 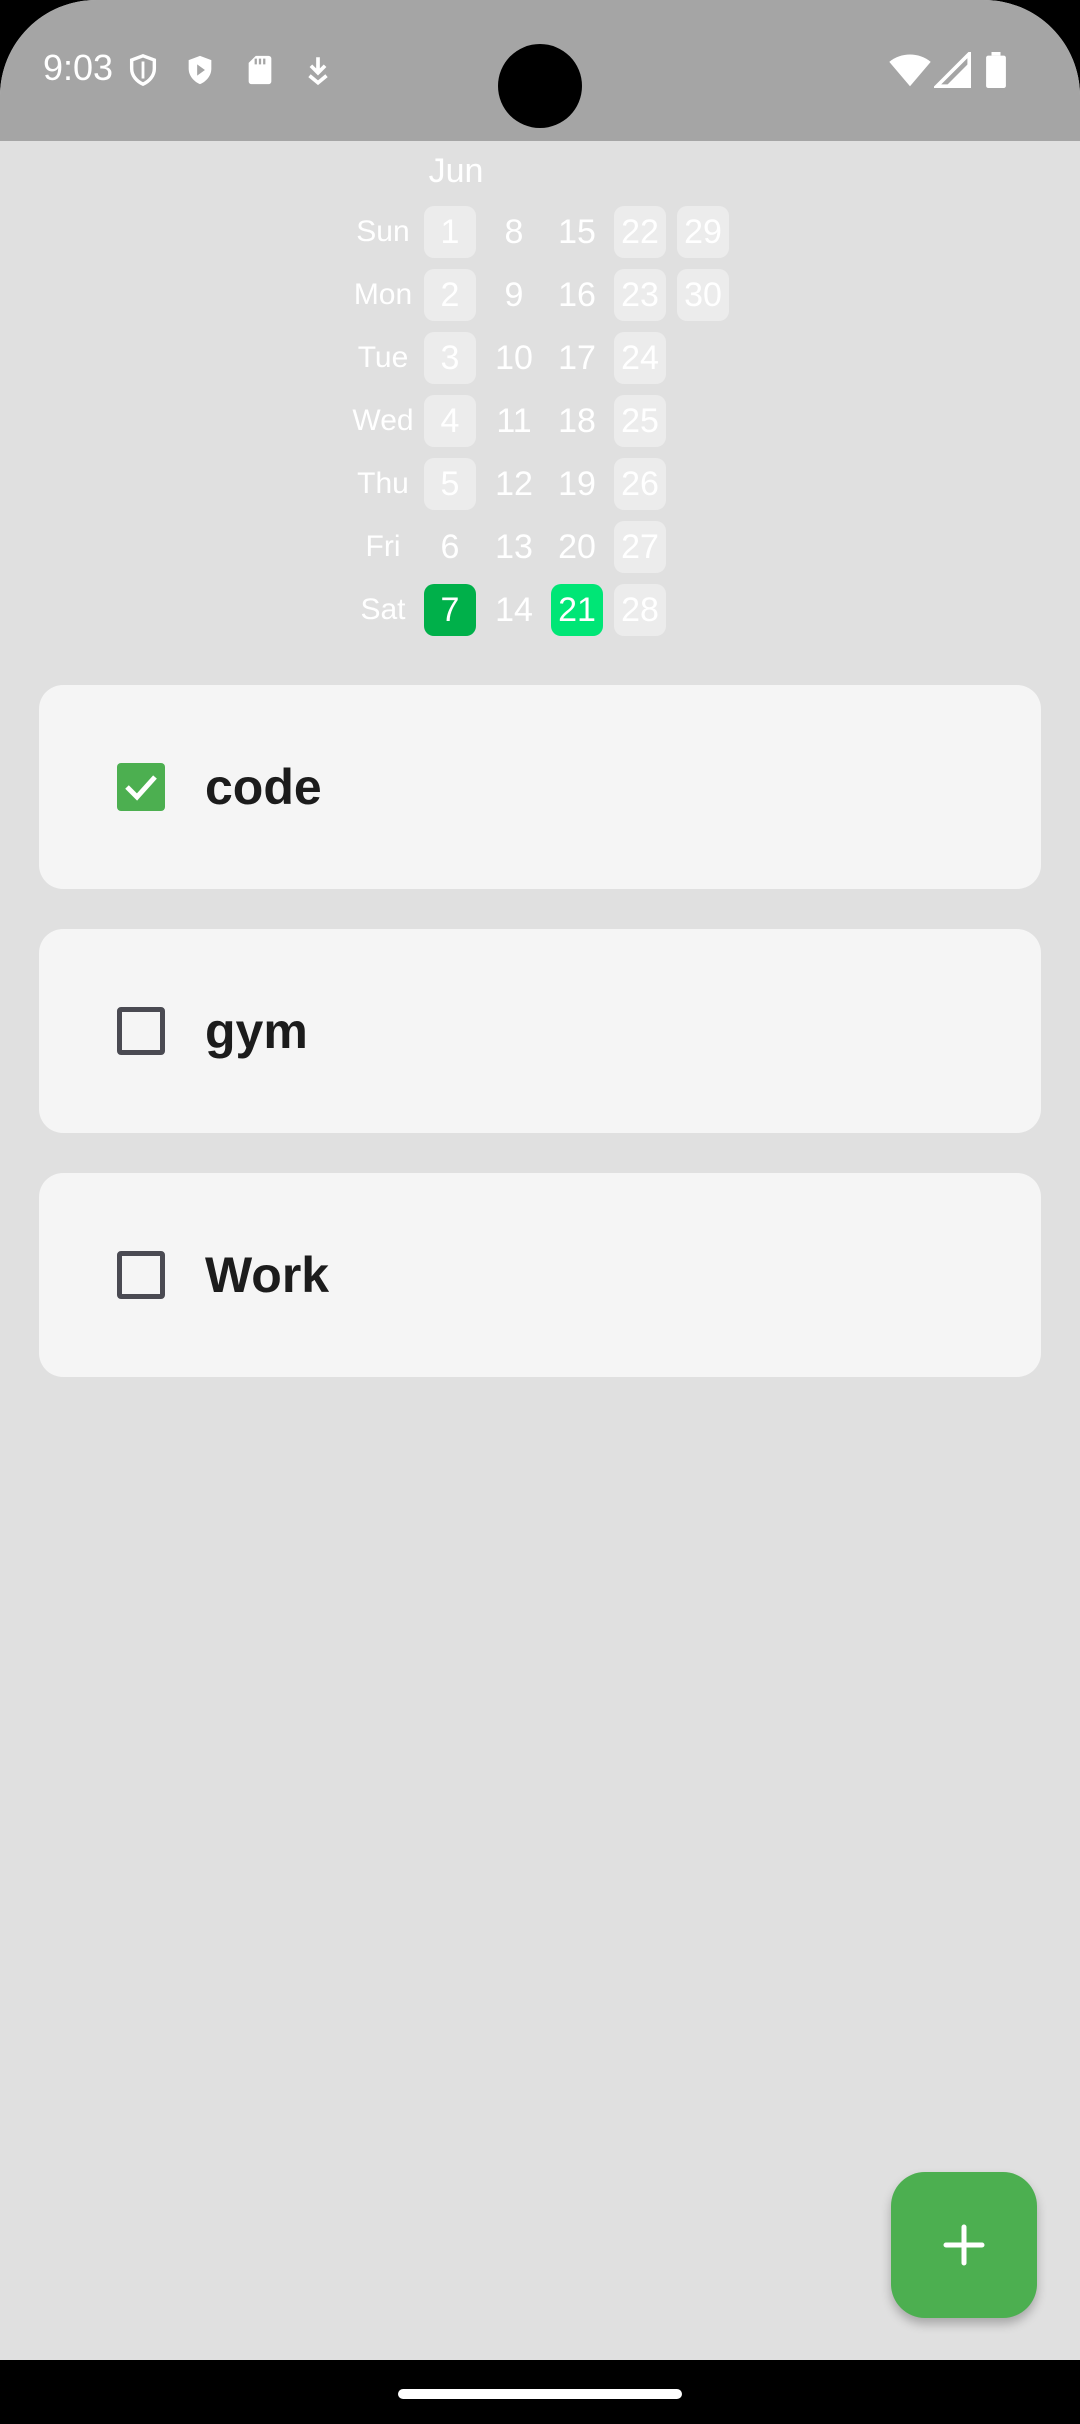 I want to click on heatmap-day-cell: 29, so click(x=703, y=232).